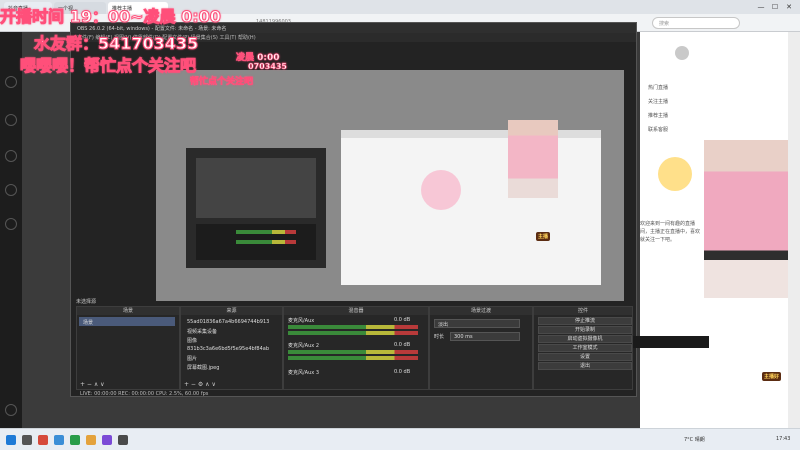  I want to click on home-icon, so click(11, 82).